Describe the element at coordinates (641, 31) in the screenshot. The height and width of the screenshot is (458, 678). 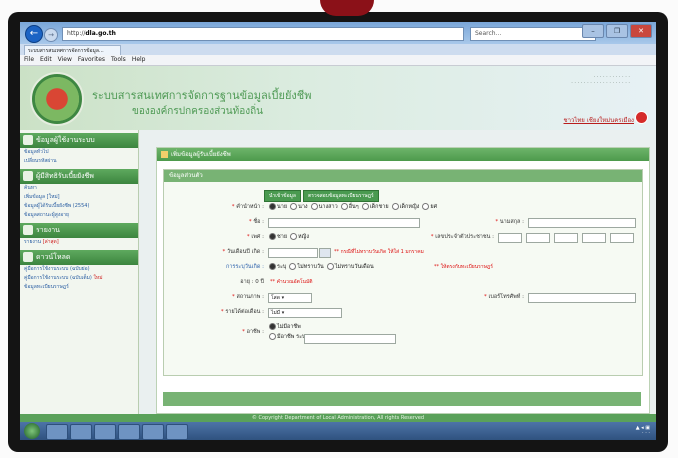
I see `close-button: ✕` at that location.